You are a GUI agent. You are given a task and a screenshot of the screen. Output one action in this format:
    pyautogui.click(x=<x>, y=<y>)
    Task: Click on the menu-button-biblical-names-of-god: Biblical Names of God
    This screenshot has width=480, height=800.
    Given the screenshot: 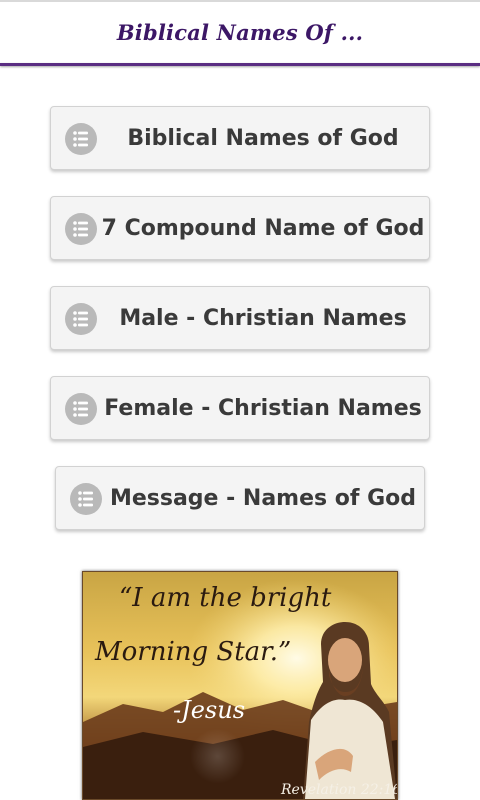 What is the action you would take?
    pyautogui.click(x=240, y=138)
    